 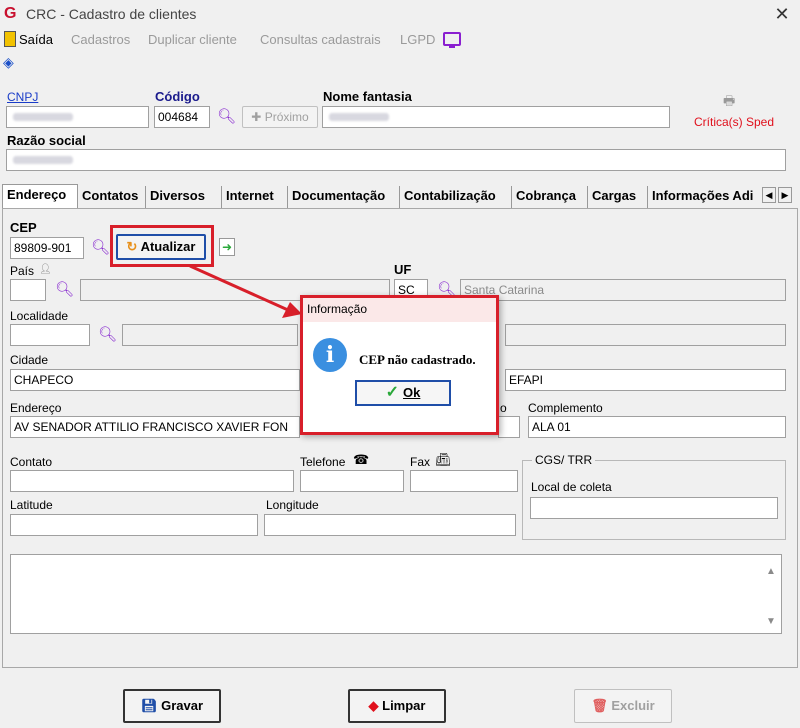 What do you see at coordinates (10, 62) in the screenshot?
I see `diamond-icon: ◈` at bounding box center [10, 62].